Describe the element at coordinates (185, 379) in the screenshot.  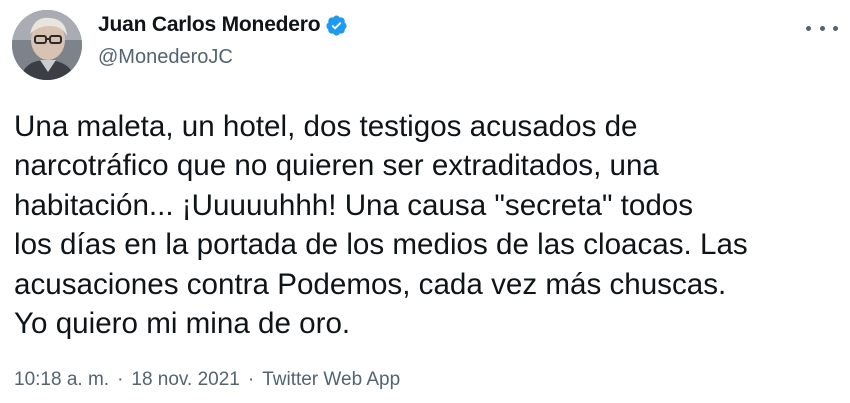
I see `tweet-date: 18 nov. 2021` at that location.